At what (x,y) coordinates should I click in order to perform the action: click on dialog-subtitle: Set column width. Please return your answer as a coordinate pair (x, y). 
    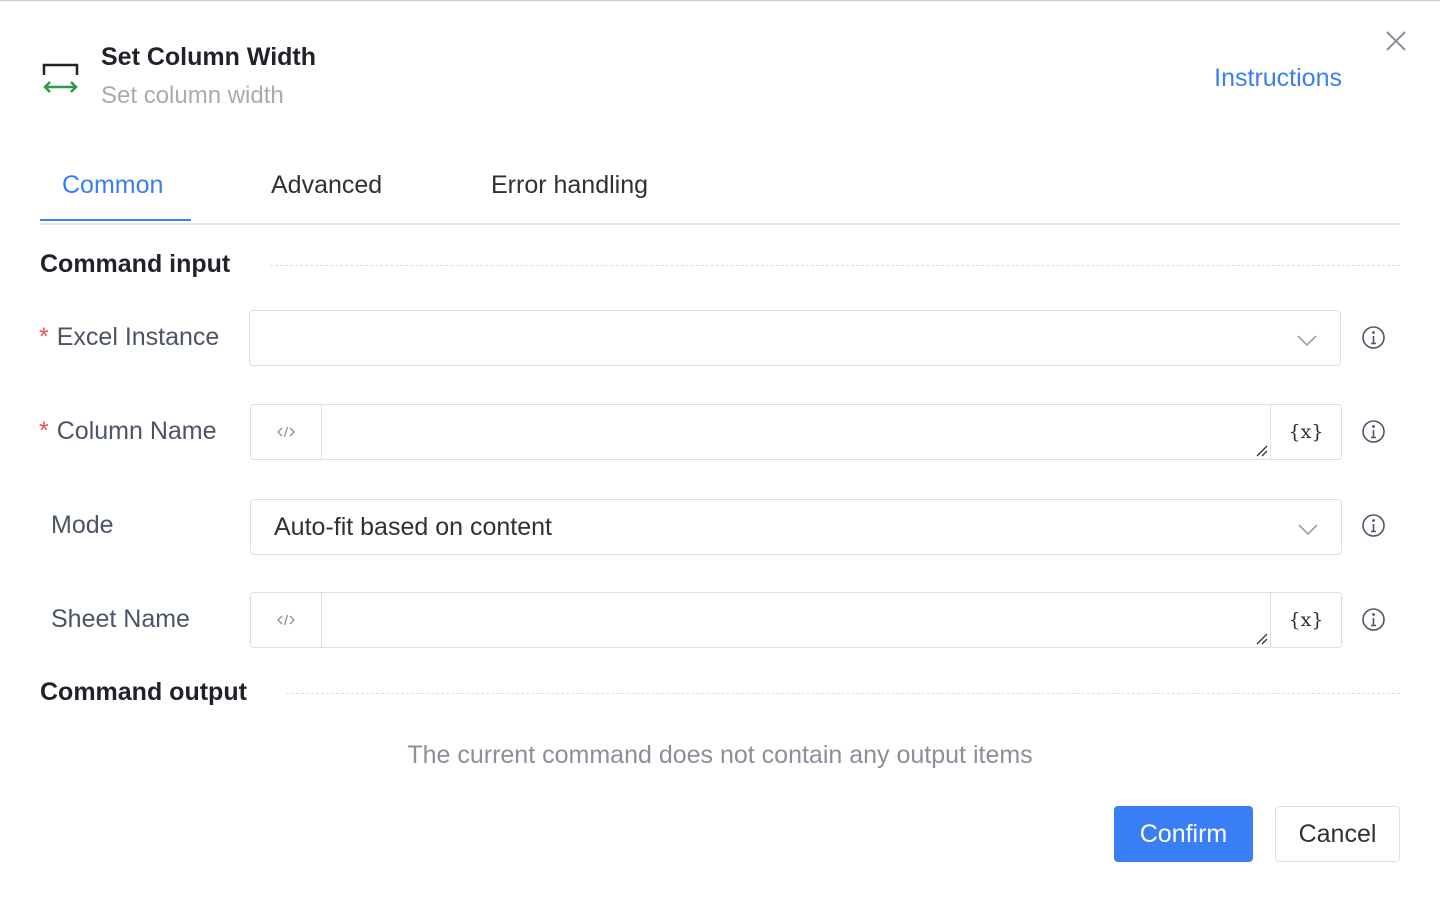
    Looking at the image, I should click on (192, 95).